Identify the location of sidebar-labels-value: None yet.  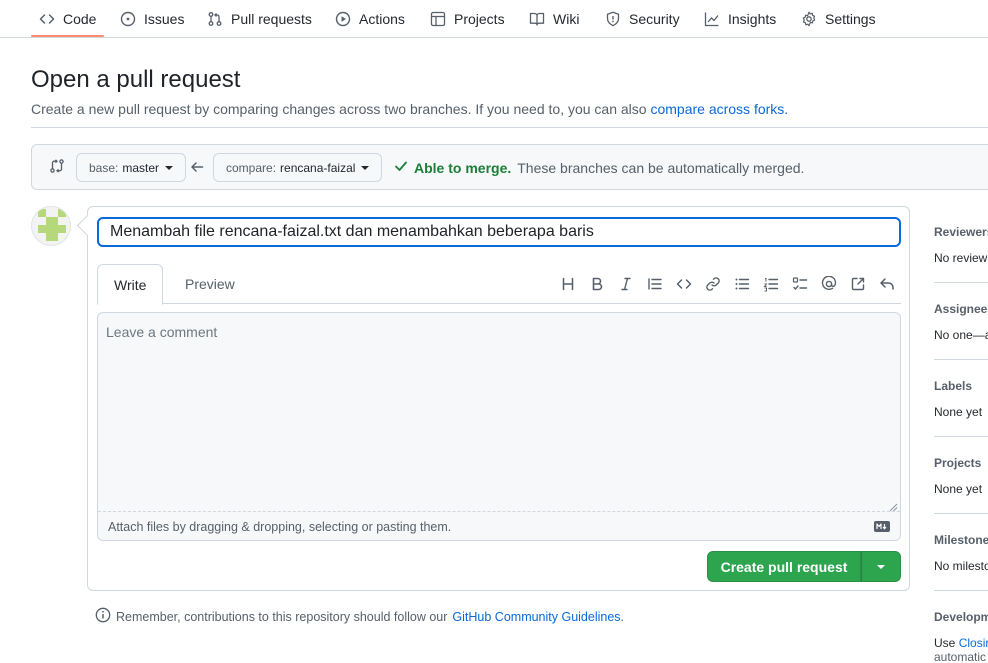
(958, 412).